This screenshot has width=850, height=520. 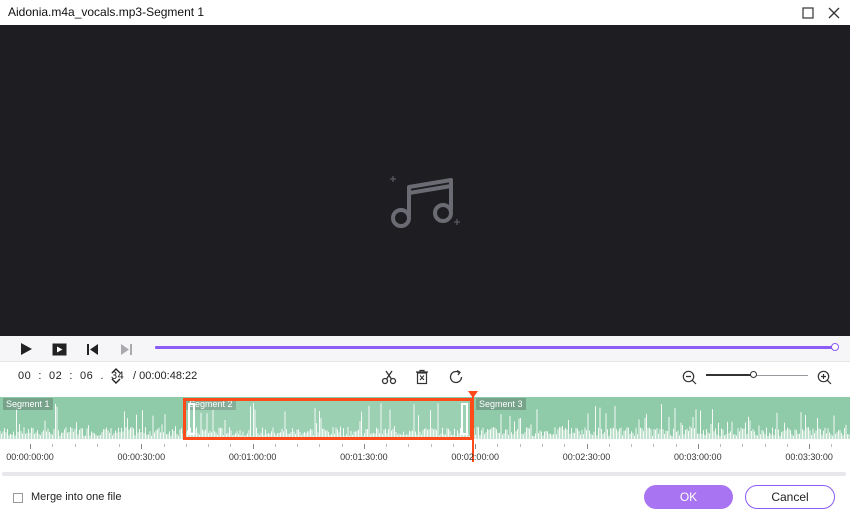 I want to click on edit-controls: 00 : 02 : 06 . 34 / 00:00:48:22, so click(x=425, y=377).